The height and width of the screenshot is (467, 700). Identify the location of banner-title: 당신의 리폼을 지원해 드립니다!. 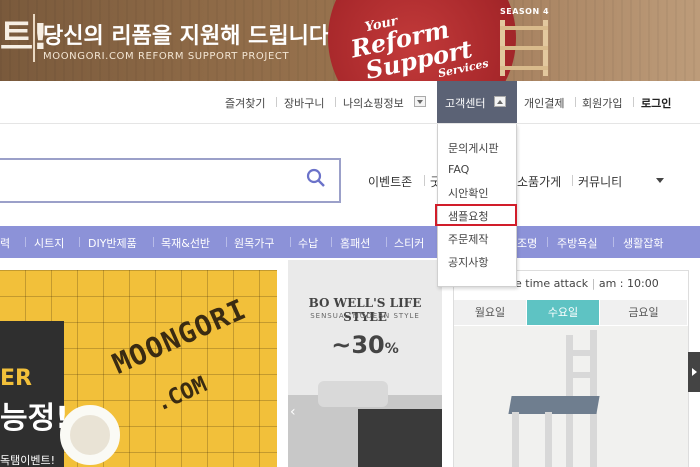
(191, 36).